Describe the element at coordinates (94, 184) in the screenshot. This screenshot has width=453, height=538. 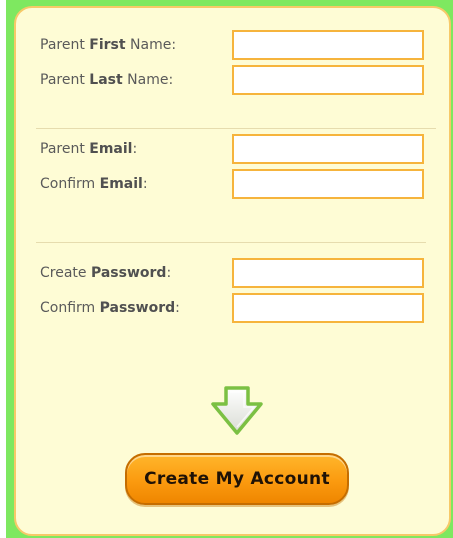
I see `confirm-email-label: Confirm Email:` at that location.